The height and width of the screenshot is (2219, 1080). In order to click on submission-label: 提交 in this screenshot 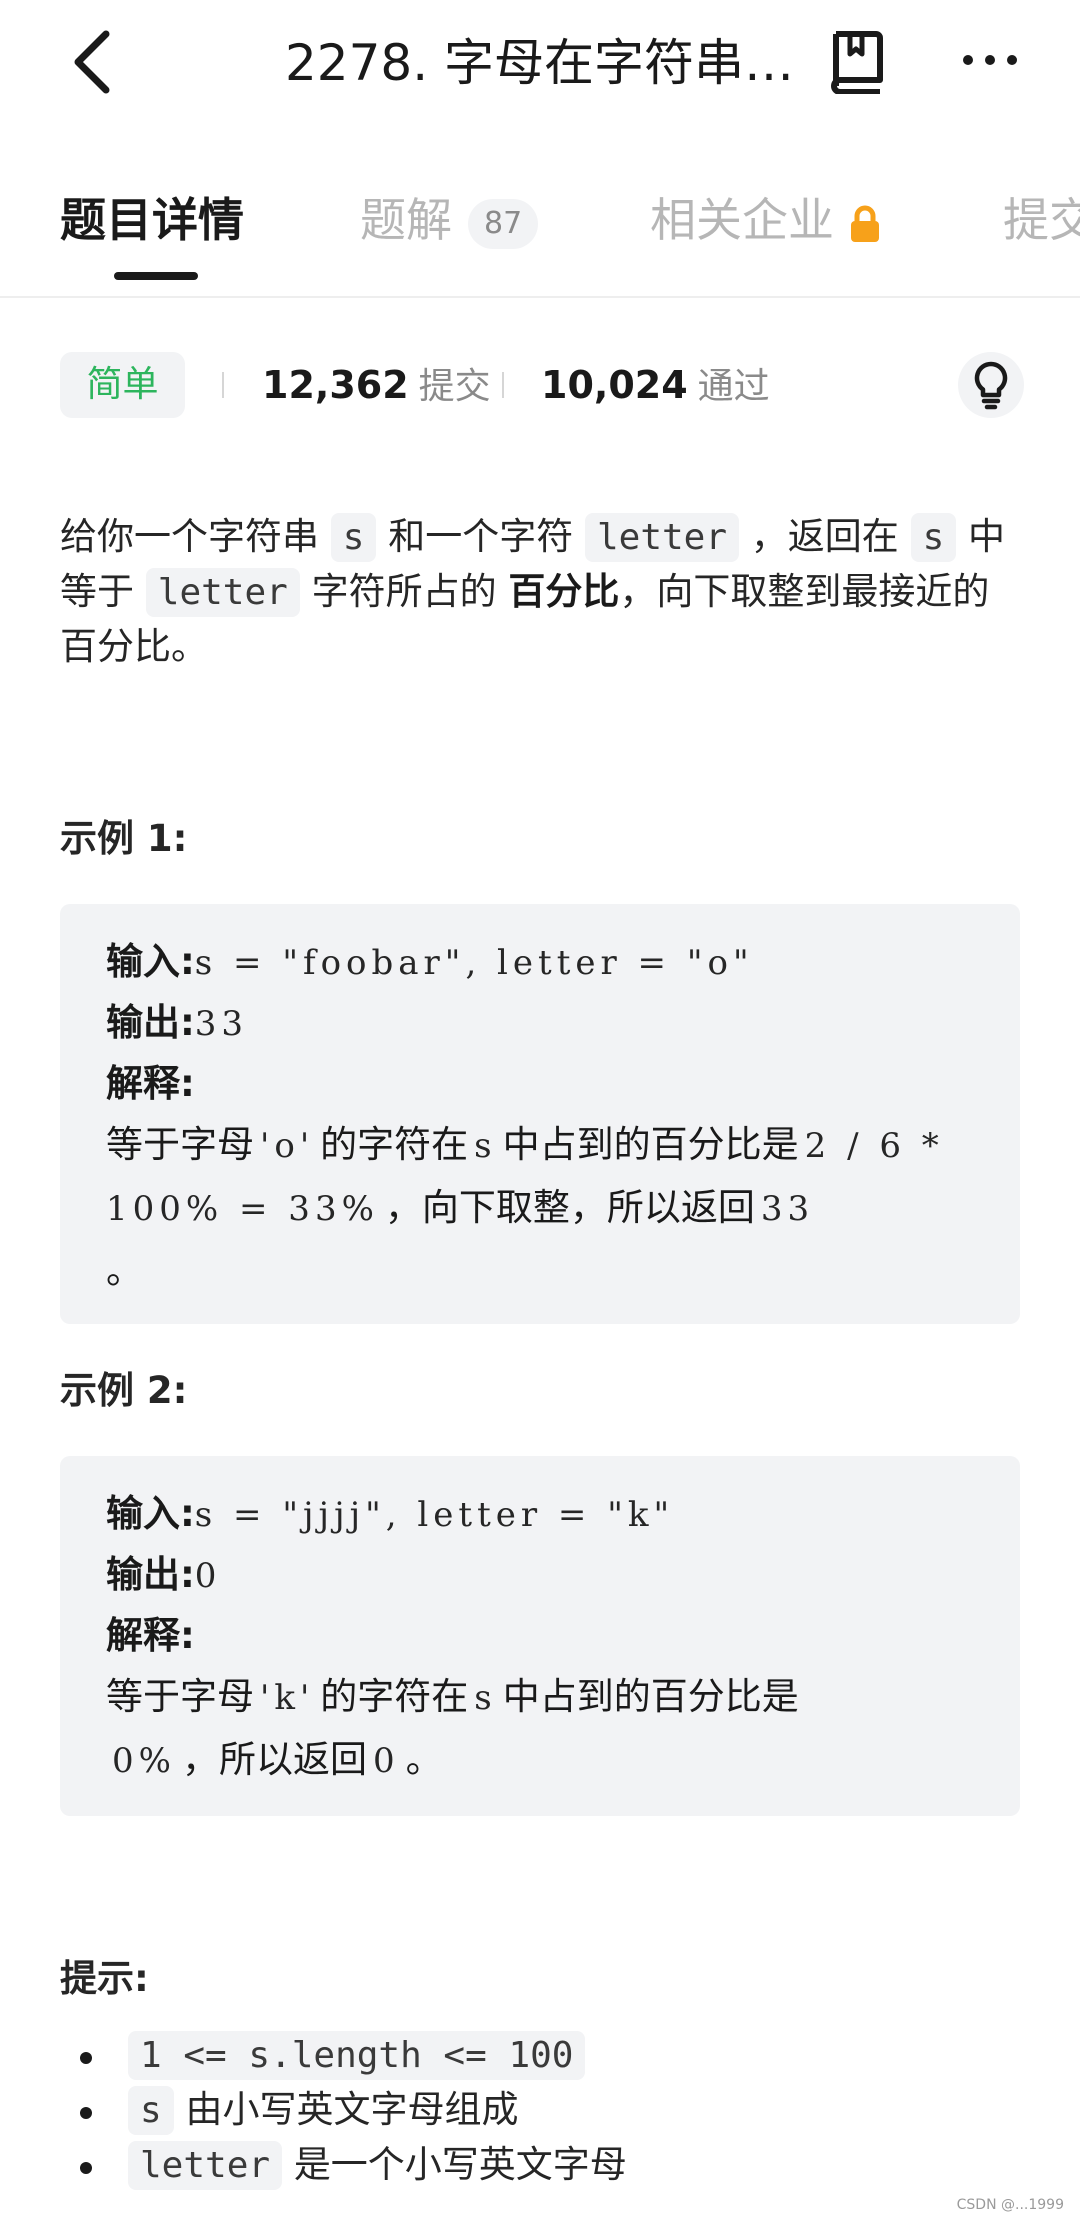, I will do `click(454, 386)`.